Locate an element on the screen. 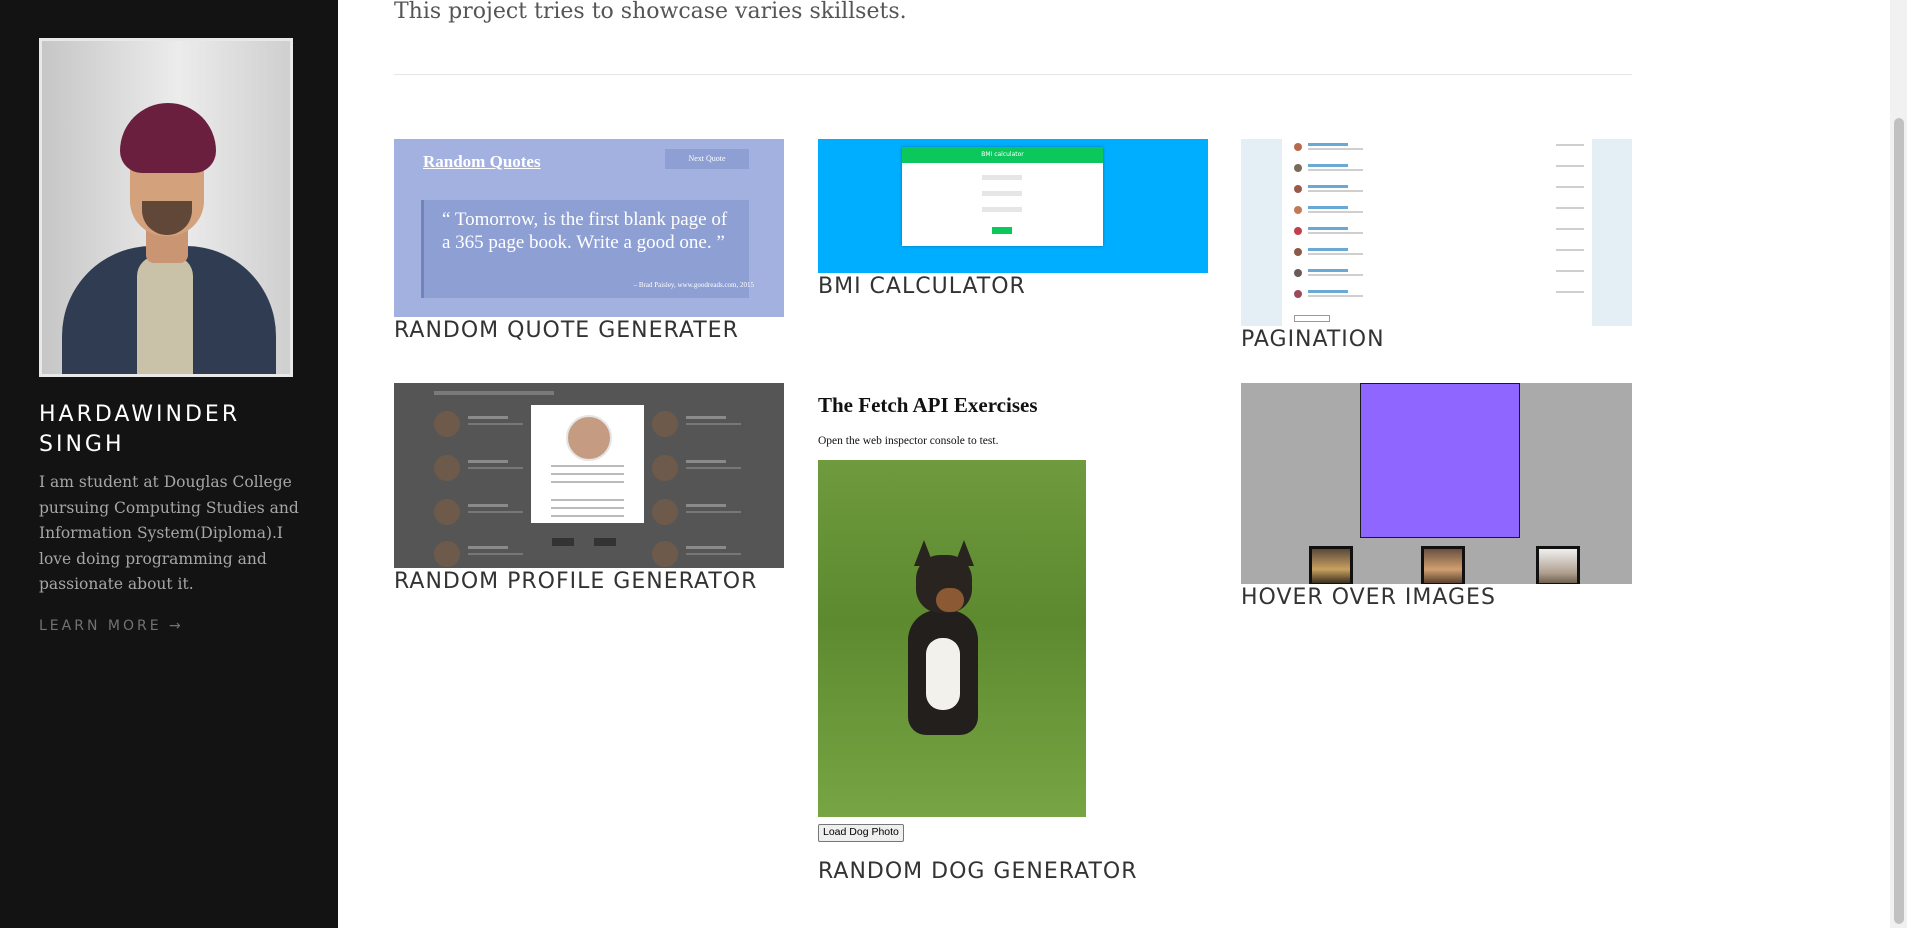 This screenshot has width=1907, height=928. scrollbar is located at coordinates (1898, 464).